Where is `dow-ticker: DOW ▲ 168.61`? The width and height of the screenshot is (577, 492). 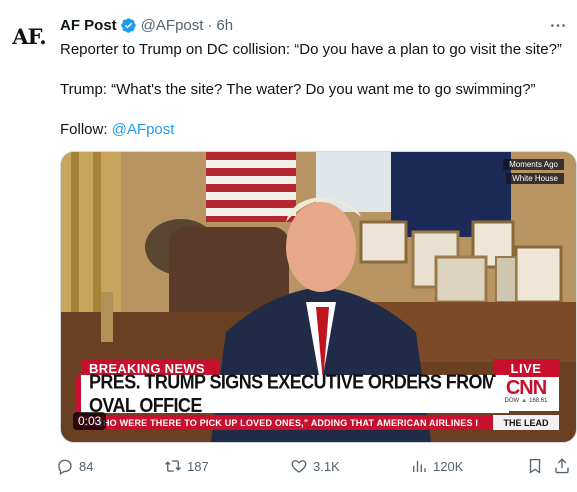 dow-ticker: DOW ▲ 168.61 is located at coordinates (526, 401).